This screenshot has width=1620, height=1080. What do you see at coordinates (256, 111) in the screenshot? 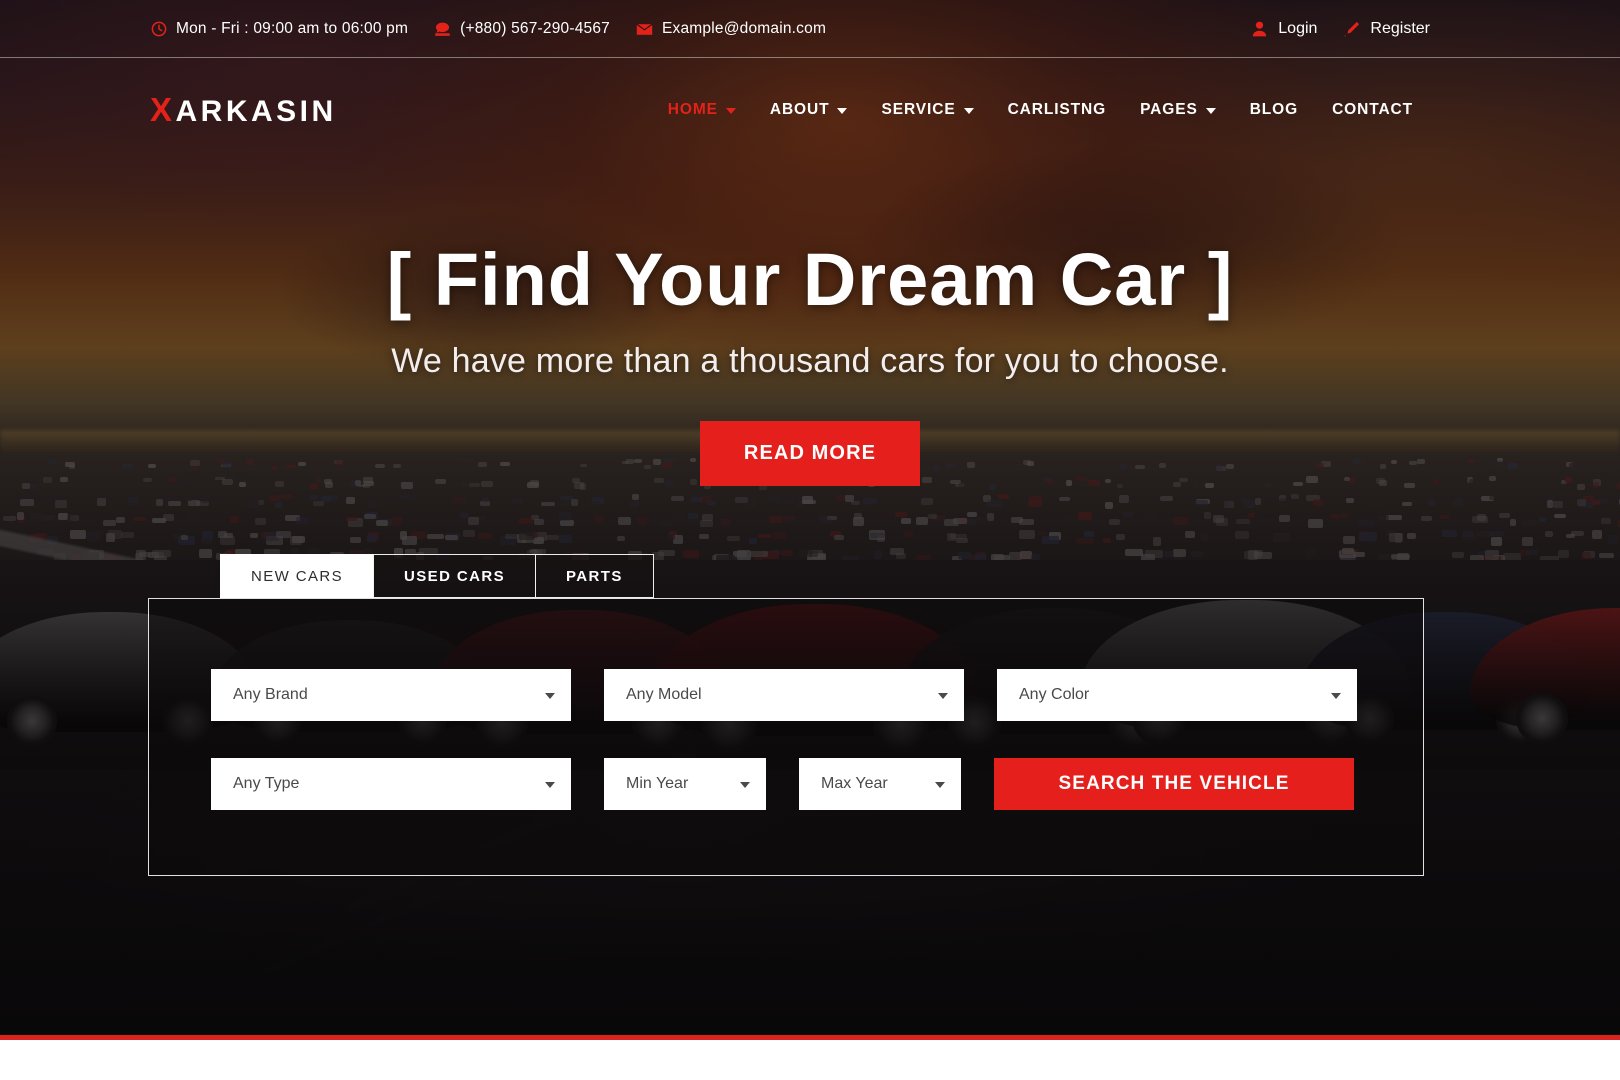
I see `logo-text: ARKASIN` at bounding box center [256, 111].